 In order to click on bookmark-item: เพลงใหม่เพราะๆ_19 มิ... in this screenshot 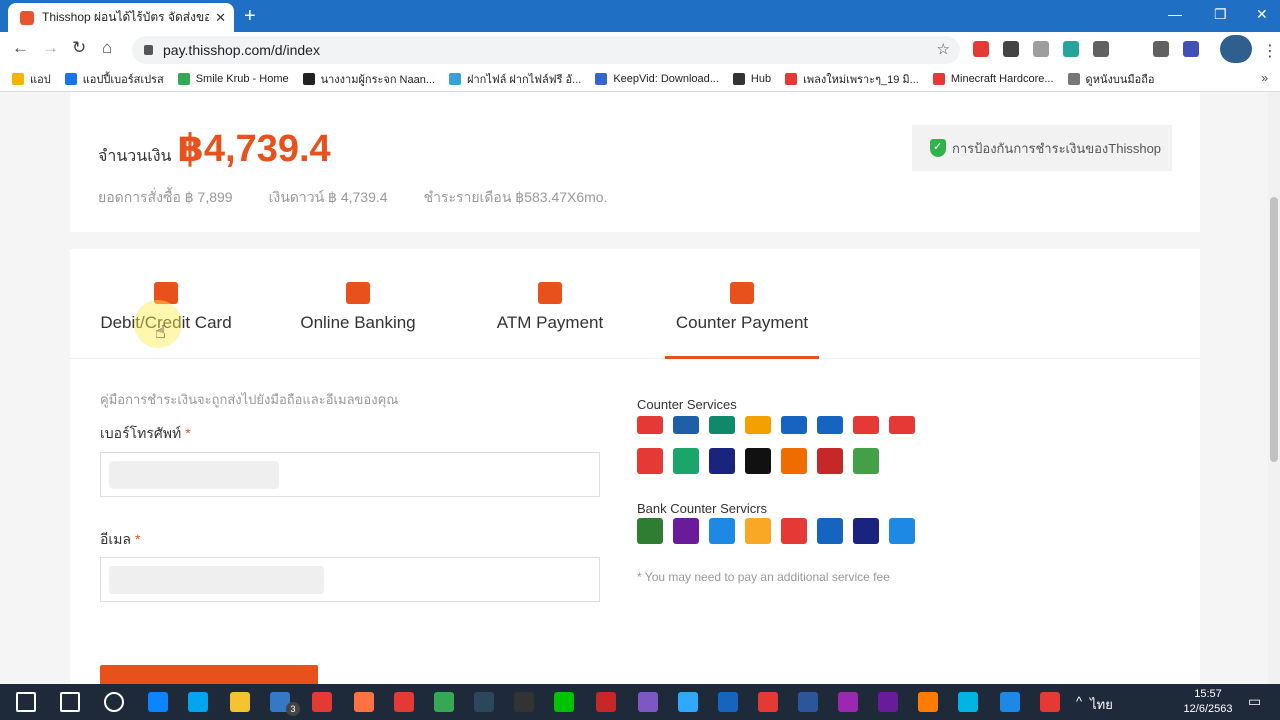, I will do `click(852, 79)`.